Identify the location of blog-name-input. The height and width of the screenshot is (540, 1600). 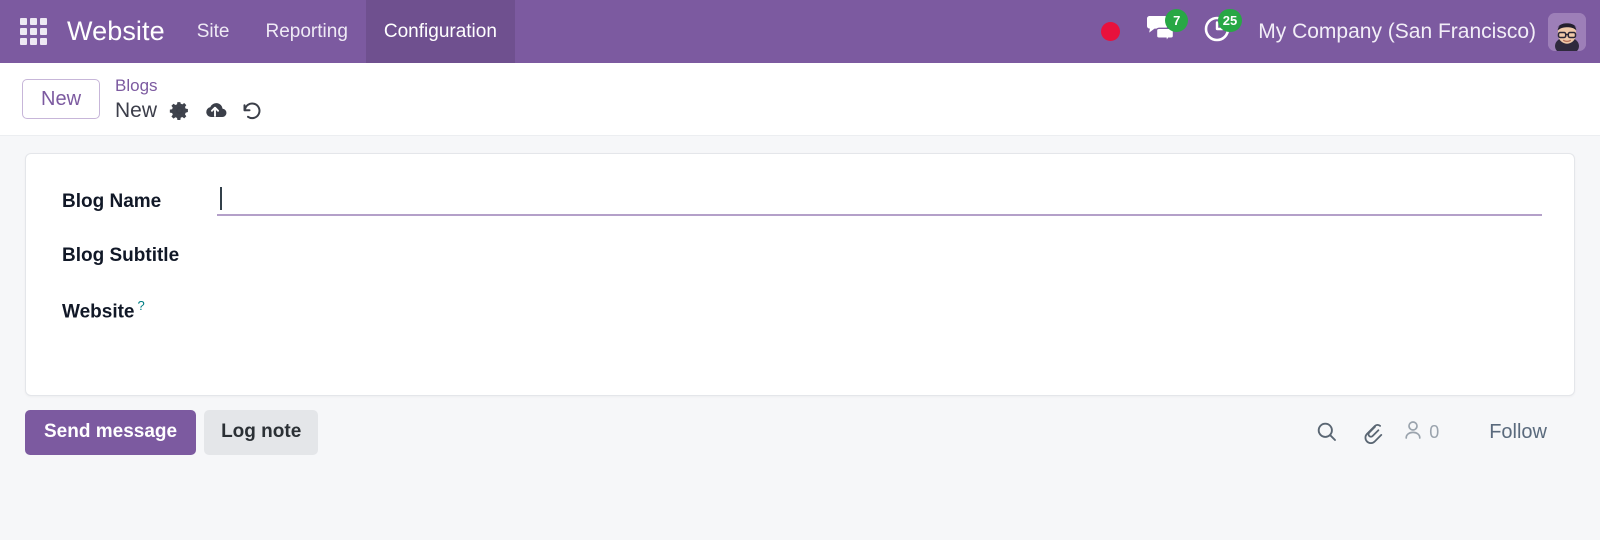
(879, 201).